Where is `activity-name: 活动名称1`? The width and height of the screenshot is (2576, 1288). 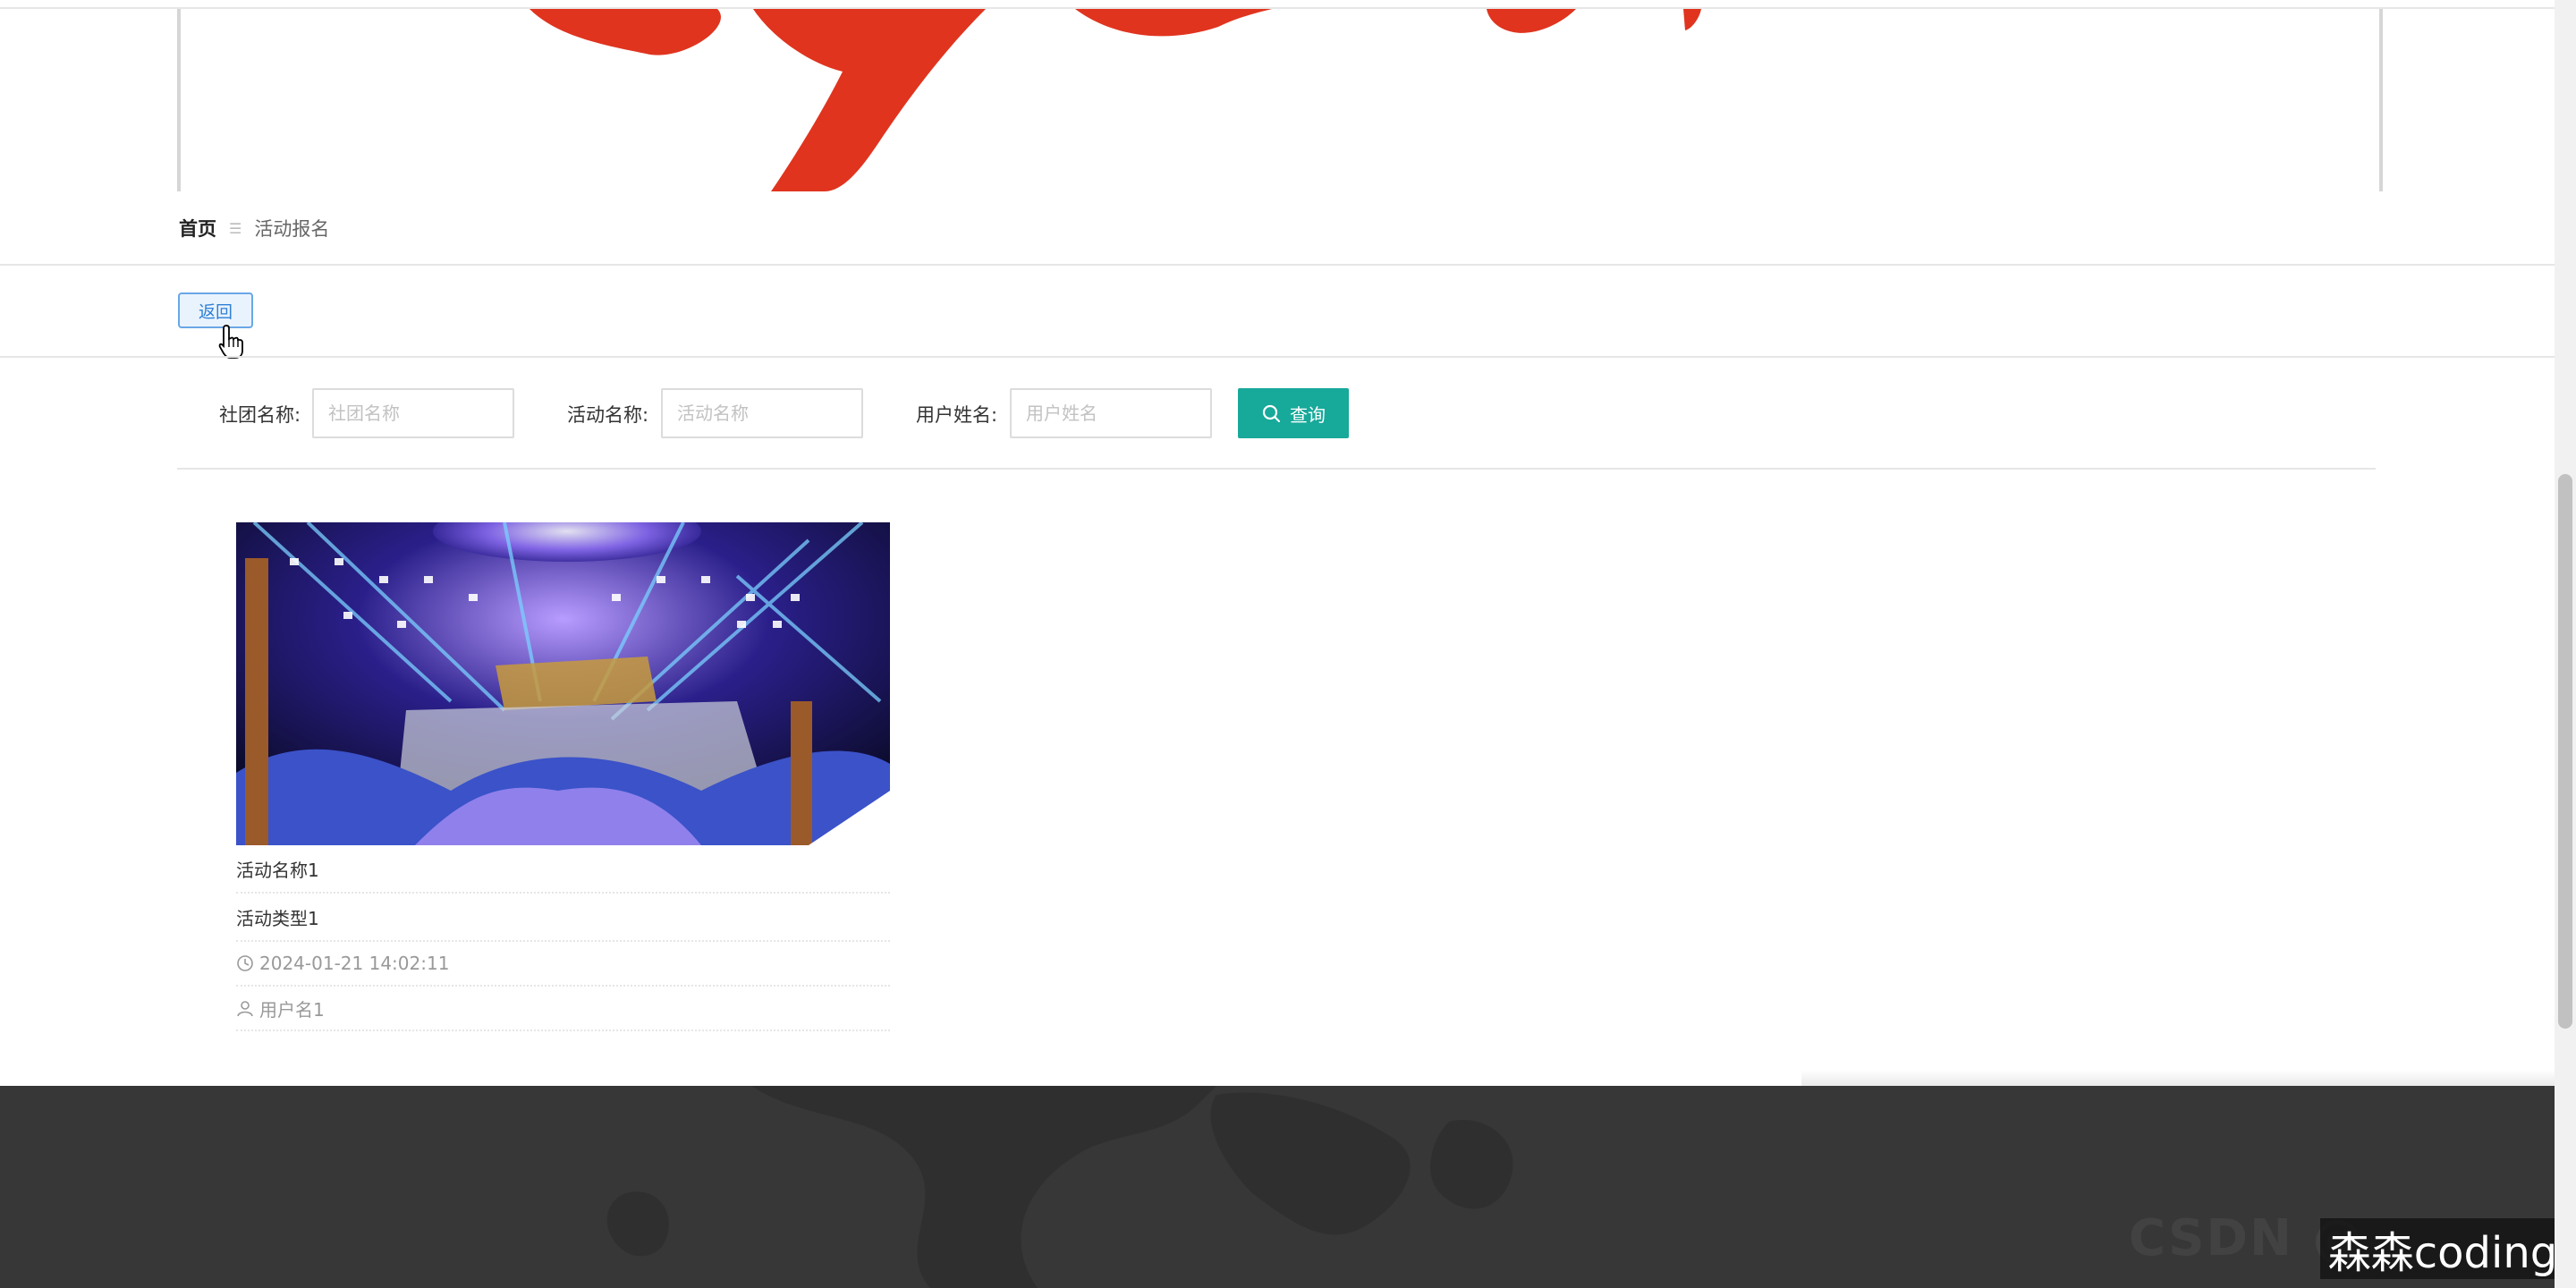
activity-name: 活动名称1 is located at coordinates (563, 869).